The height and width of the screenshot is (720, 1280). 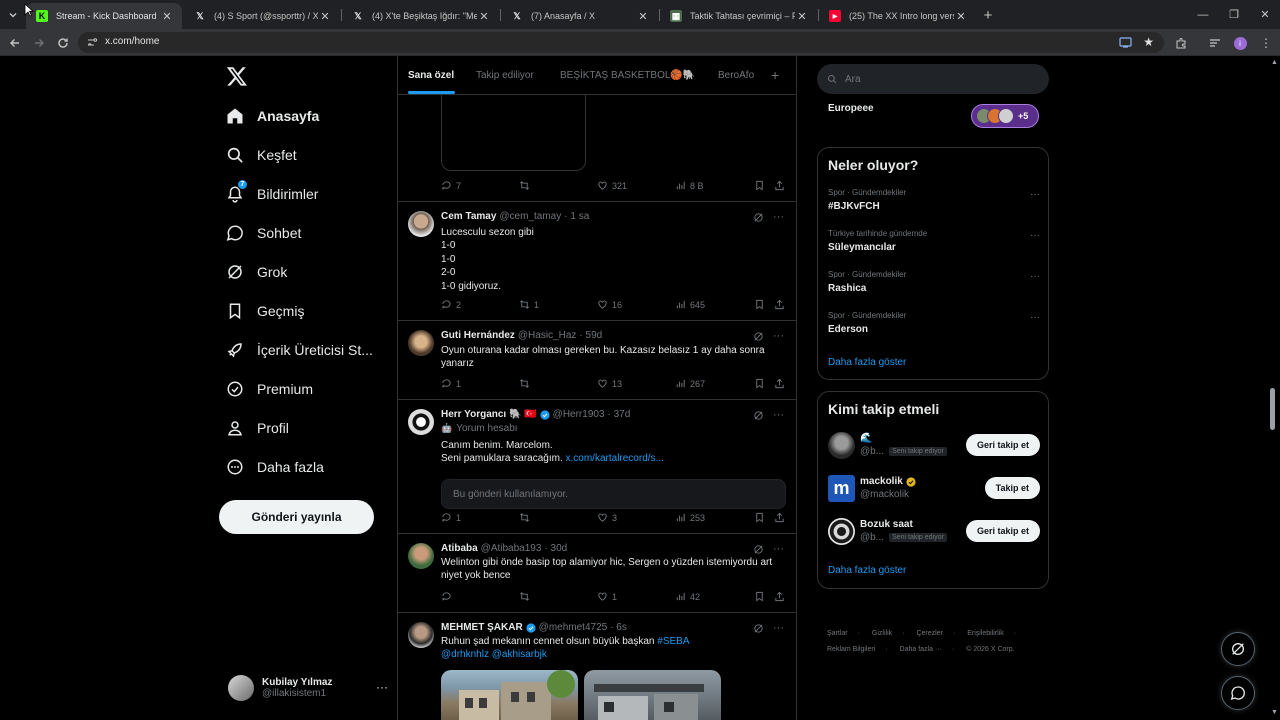 I want to click on nav-home: Anasayfa, so click(x=272, y=116).